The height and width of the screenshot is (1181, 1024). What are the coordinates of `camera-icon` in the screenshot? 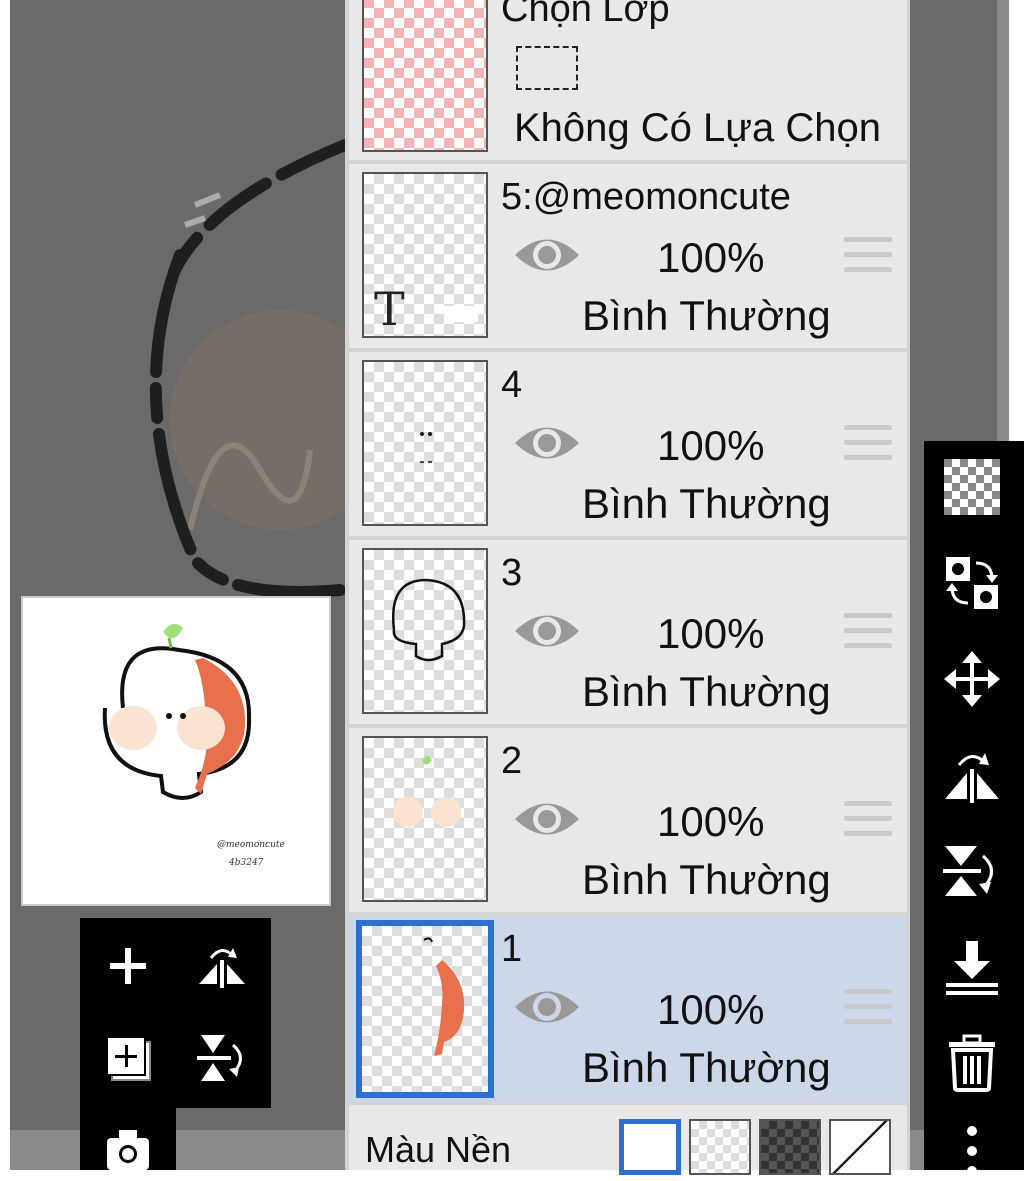 It's located at (128, 1150).